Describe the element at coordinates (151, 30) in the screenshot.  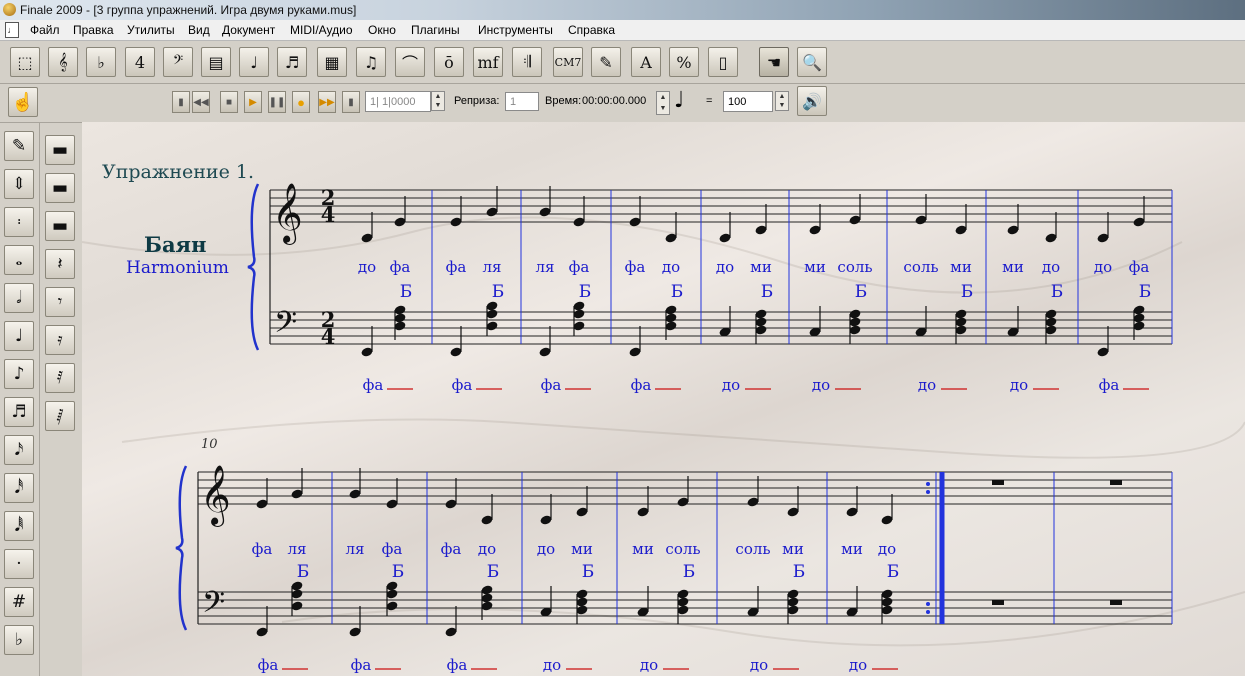
I see `menu-utilities: Утилиты` at that location.